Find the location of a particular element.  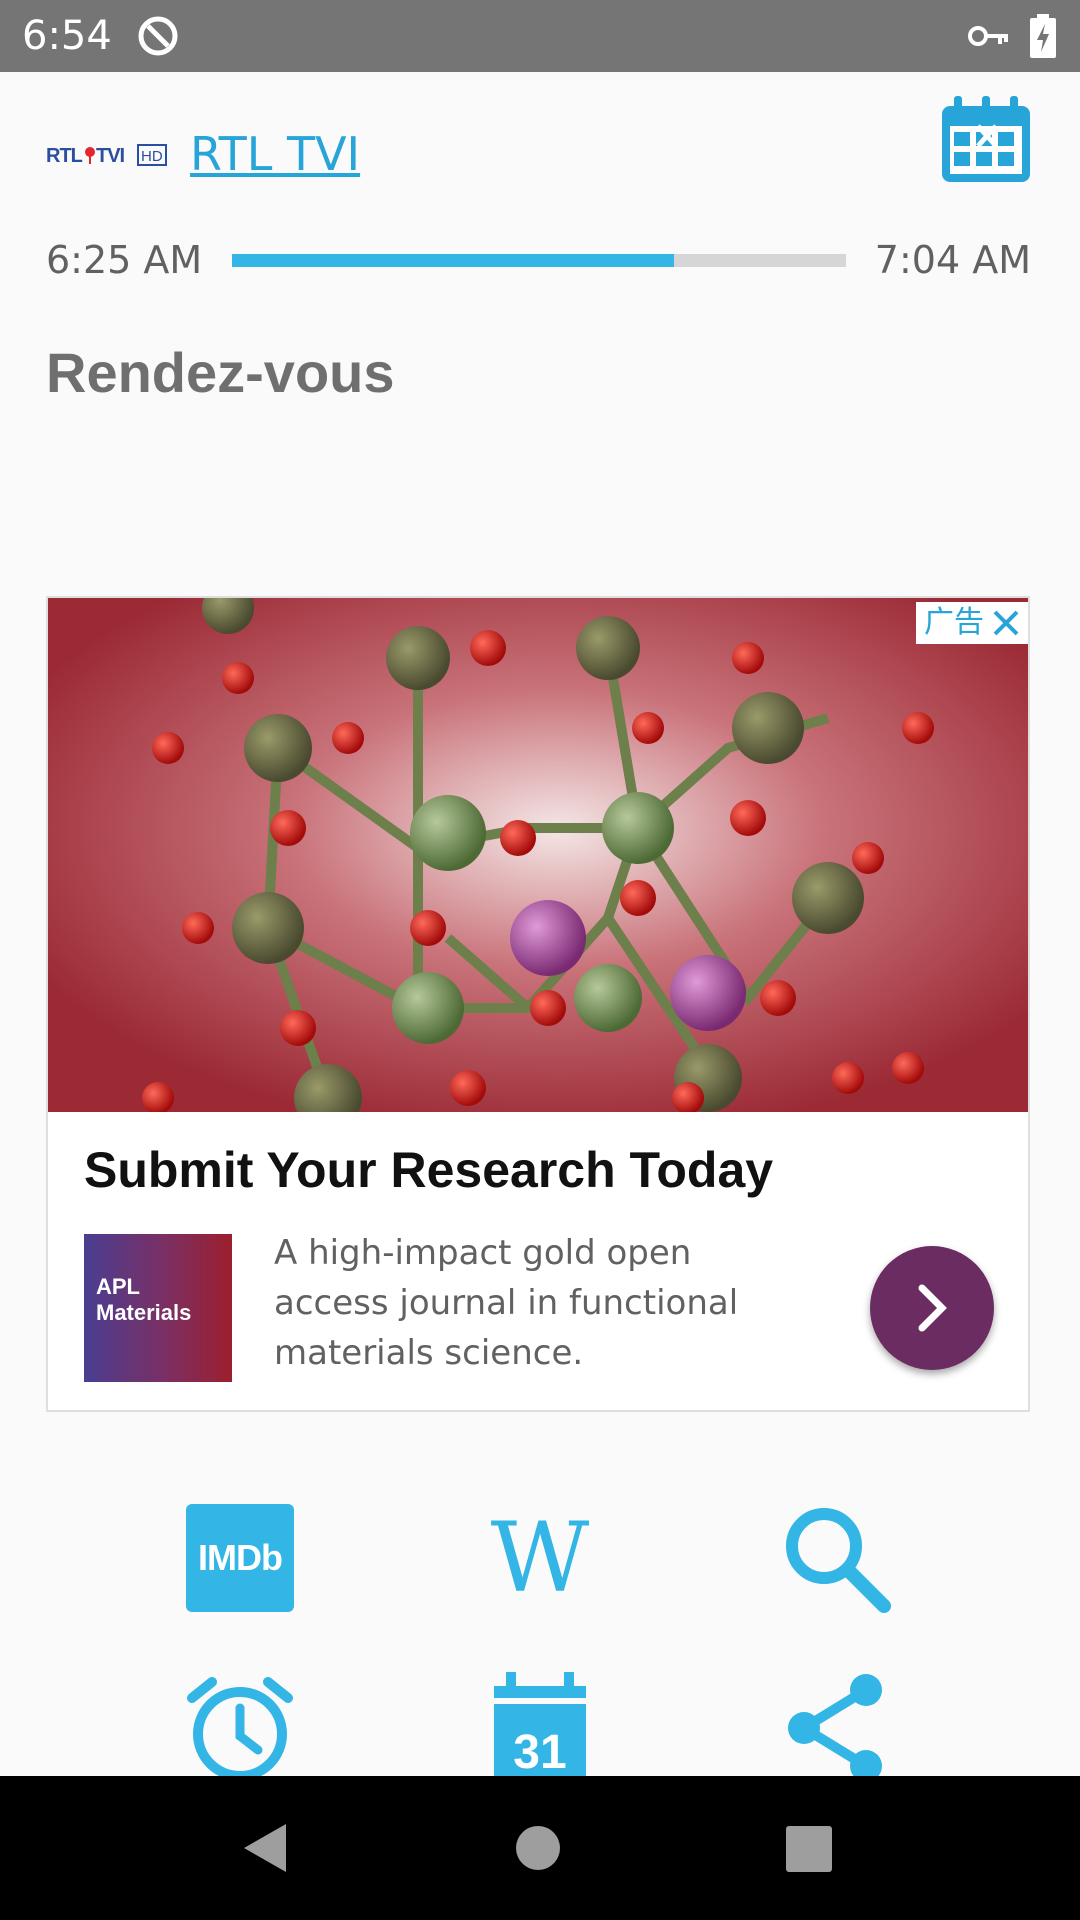

ad-logo-line2: Materials is located at coordinates (144, 1312).